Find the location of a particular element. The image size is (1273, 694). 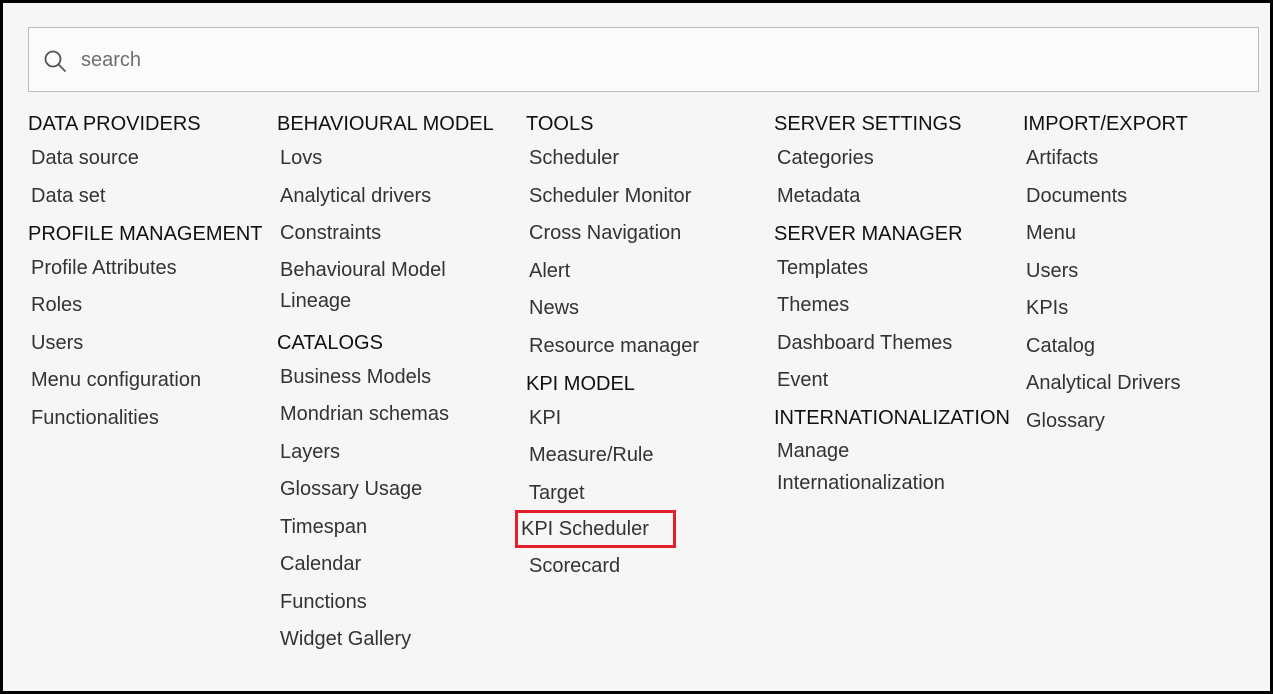

menu-item-documents: Documents is located at coordinates (1148, 196).